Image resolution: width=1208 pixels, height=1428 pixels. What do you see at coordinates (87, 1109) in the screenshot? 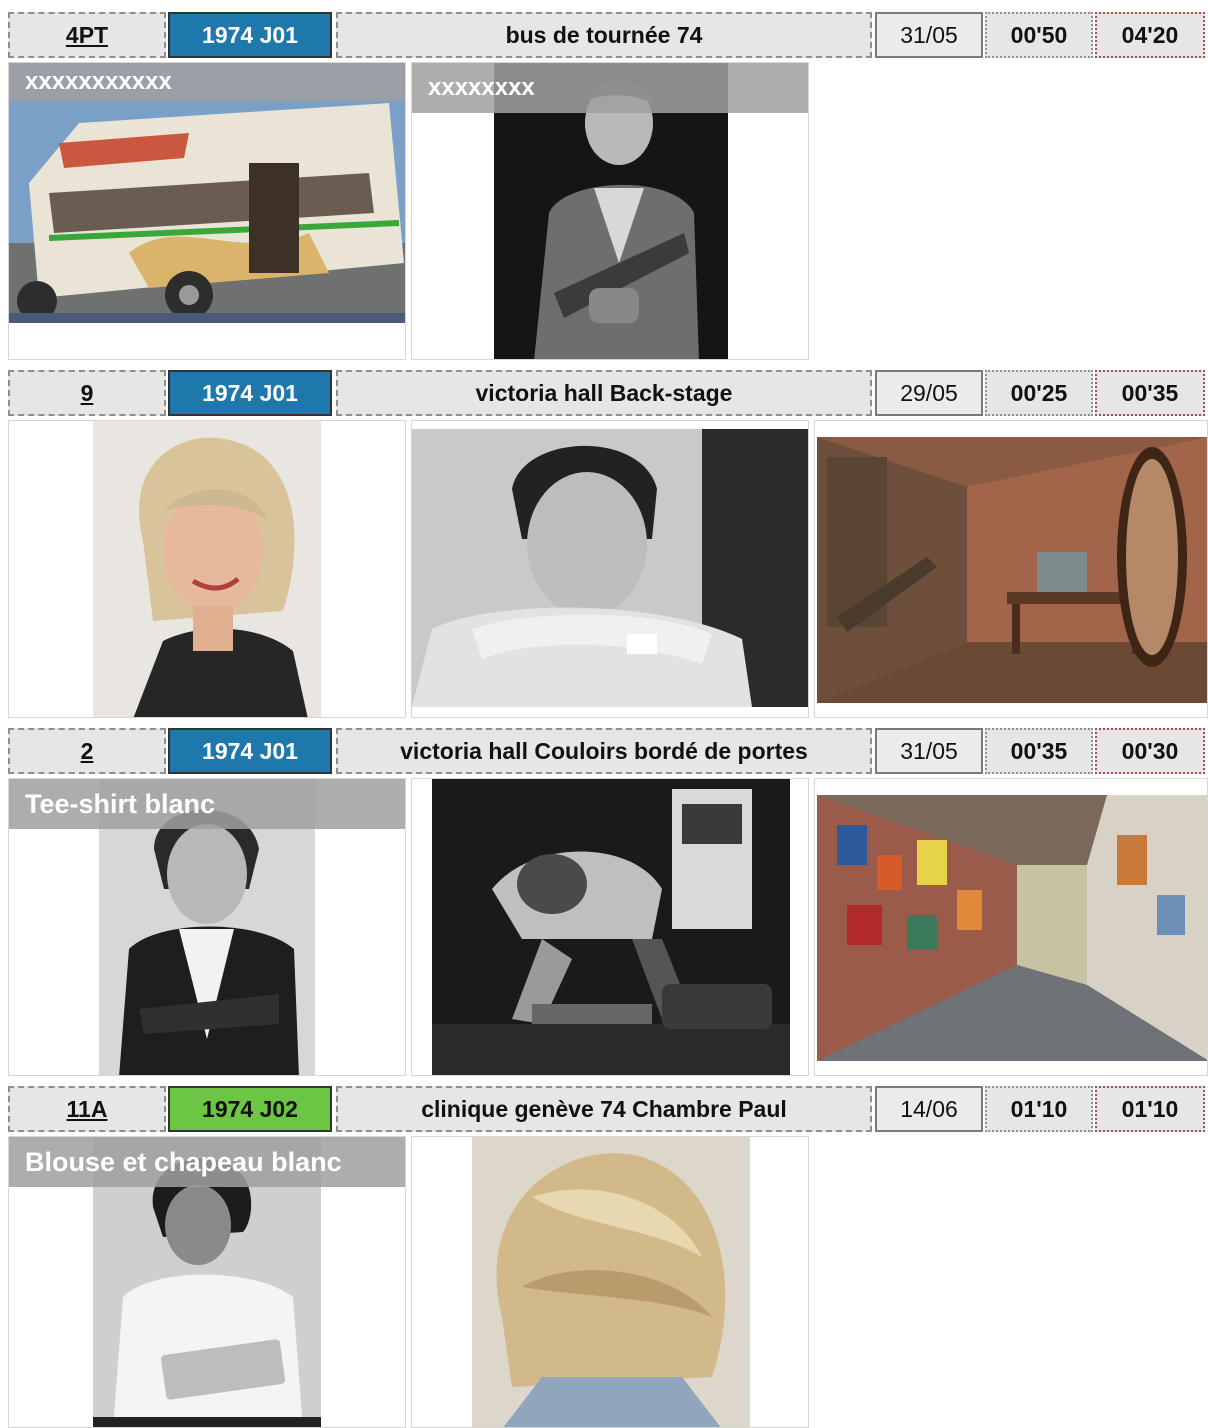
I see `scene-number: 11A` at bounding box center [87, 1109].